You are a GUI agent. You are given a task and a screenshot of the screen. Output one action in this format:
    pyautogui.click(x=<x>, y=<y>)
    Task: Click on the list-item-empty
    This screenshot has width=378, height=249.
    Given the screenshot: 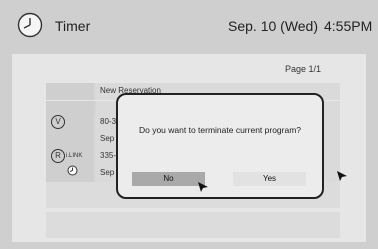 What is the action you would take?
    pyautogui.click(x=193, y=225)
    